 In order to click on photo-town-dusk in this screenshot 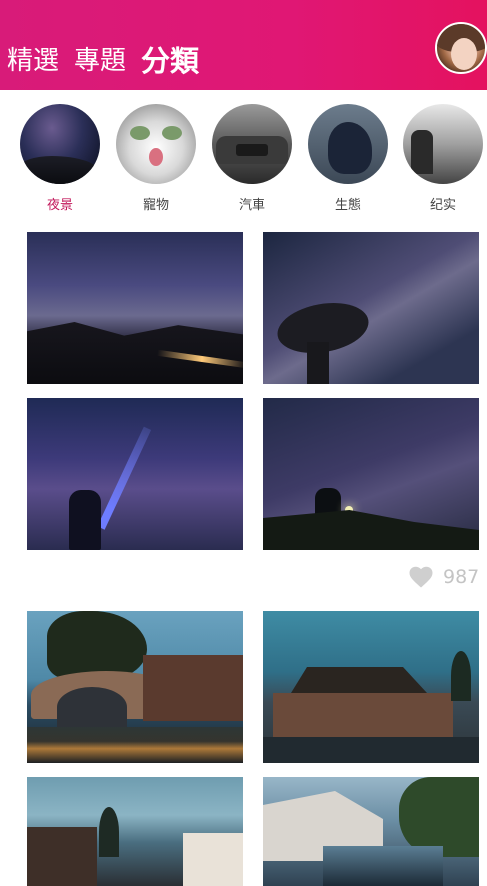, I will do `click(135, 831)`.